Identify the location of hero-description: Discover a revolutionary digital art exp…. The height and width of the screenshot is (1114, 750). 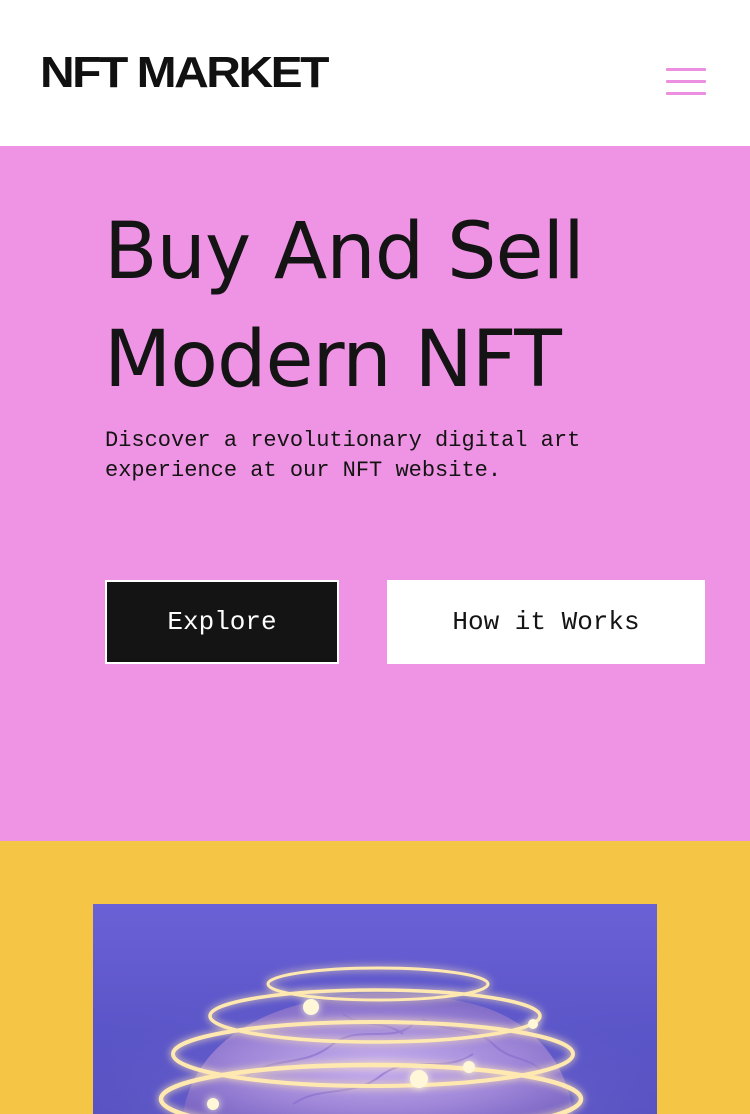
(343, 455).